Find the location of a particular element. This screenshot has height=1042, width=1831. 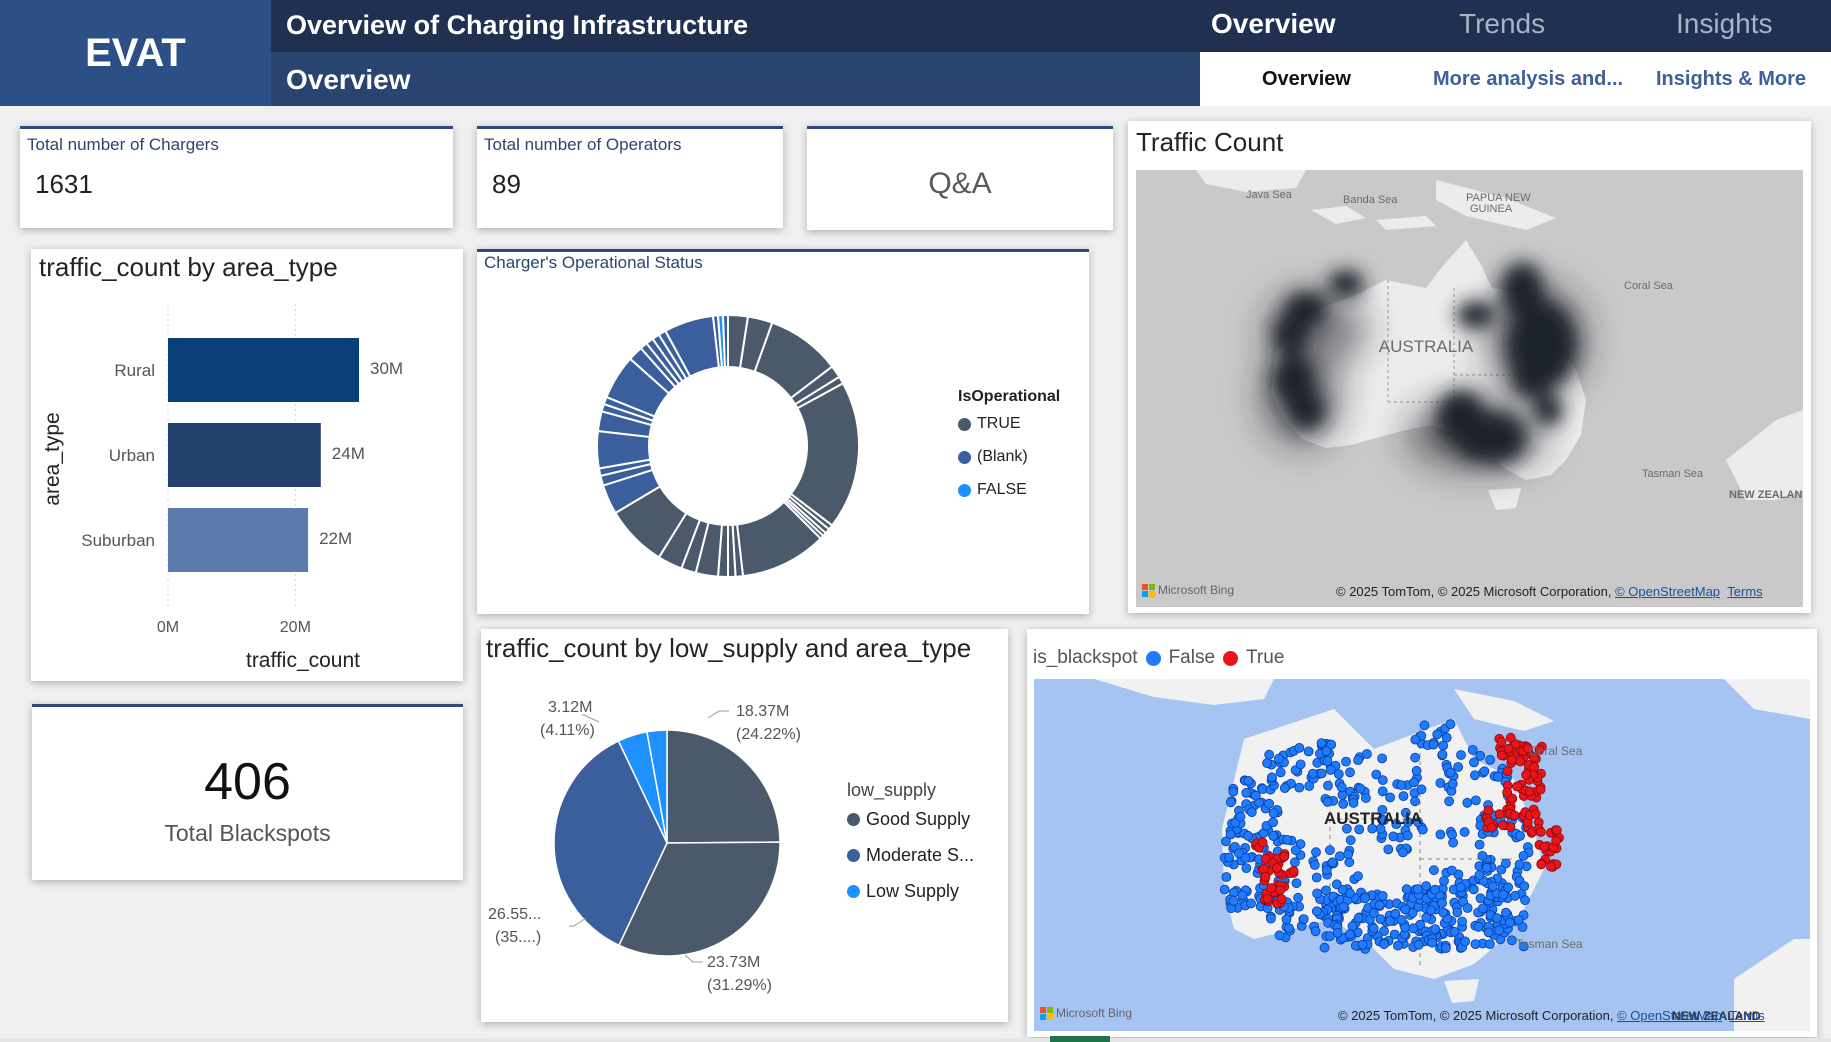

pie-label-pct: (31.29%) is located at coordinates (739, 985).